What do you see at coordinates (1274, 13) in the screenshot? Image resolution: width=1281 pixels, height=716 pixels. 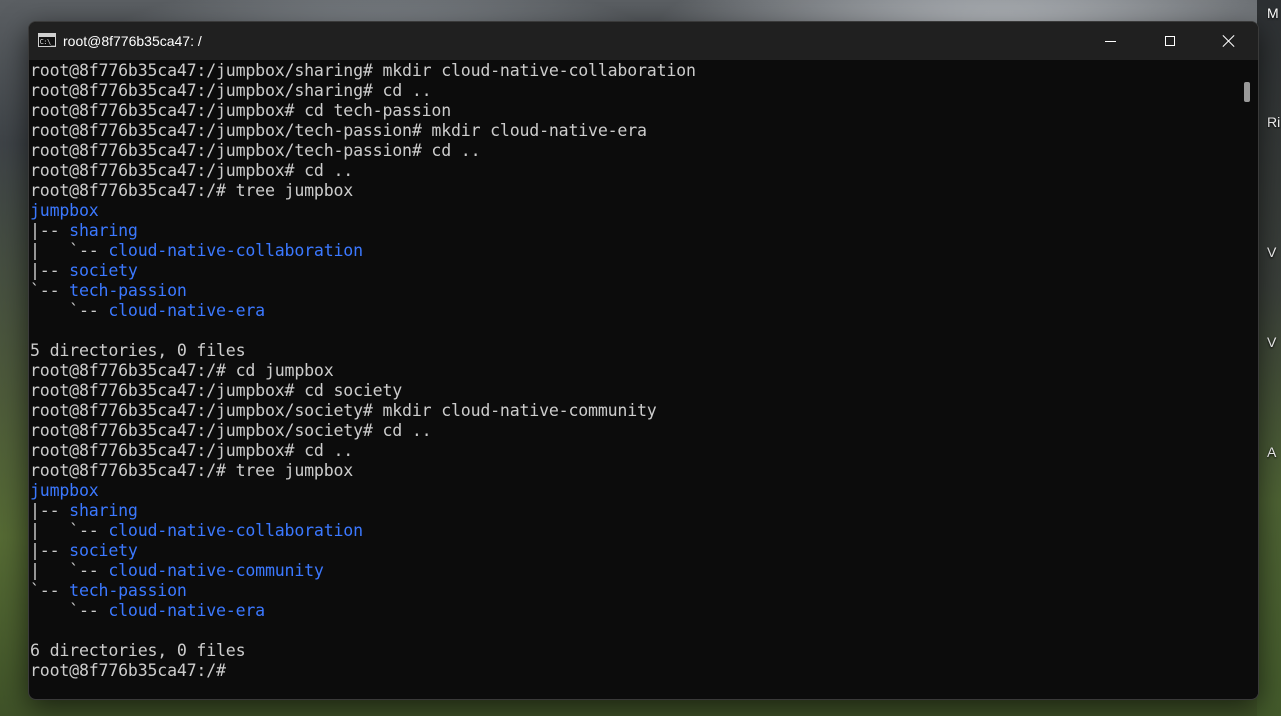 I see `desktop-icon-label: M` at bounding box center [1274, 13].